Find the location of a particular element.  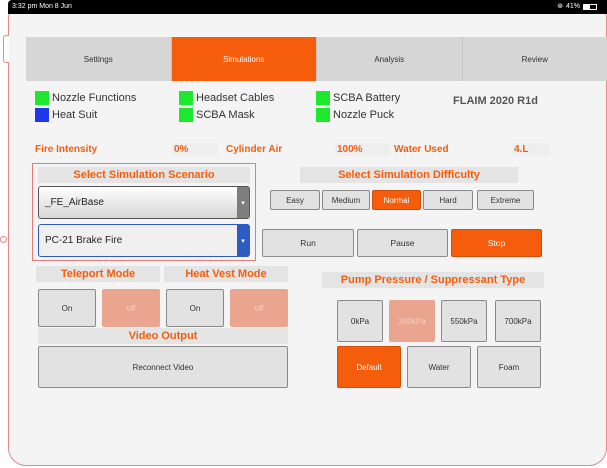

video-output-title: Video Output is located at coordinates (163, 336).